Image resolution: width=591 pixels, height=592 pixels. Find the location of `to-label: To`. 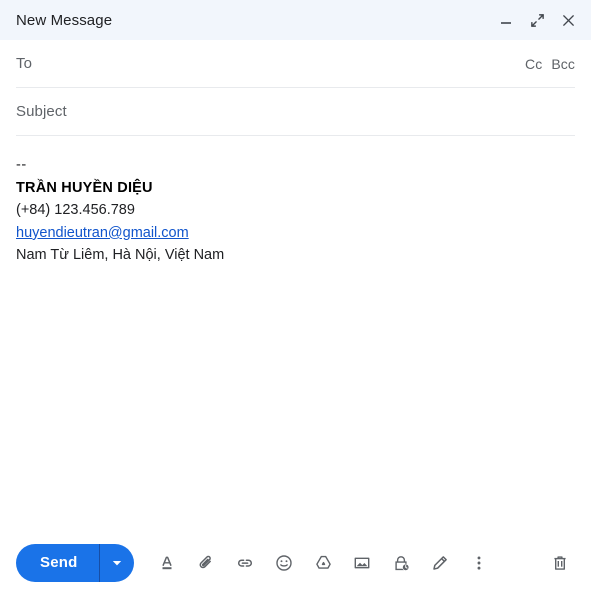

to-label: To is located at coordinates (24, 63).